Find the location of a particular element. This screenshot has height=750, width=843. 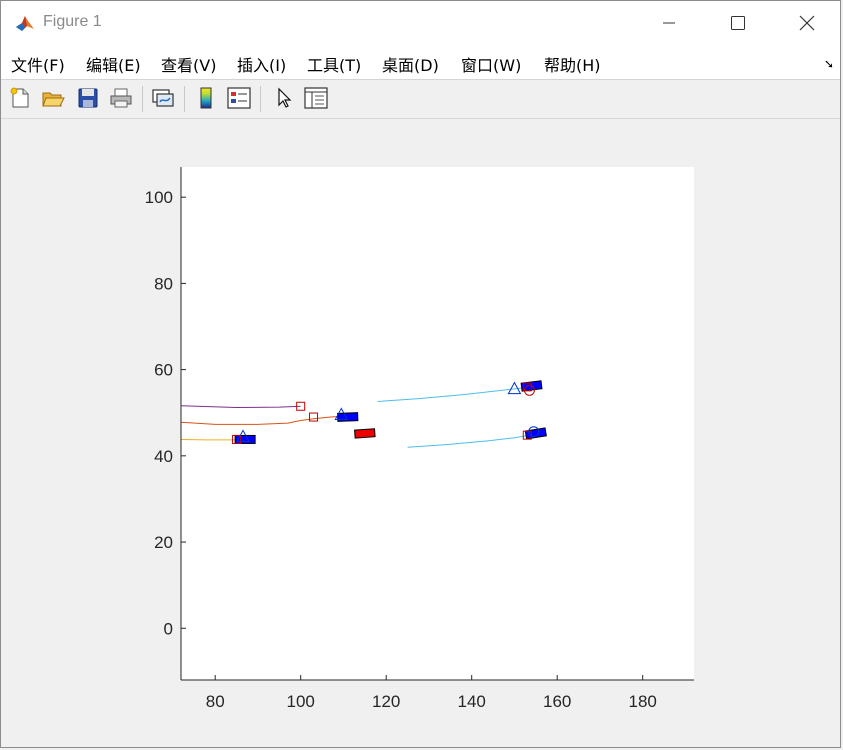

property-inspector-button is located at coordinates (316, 98).